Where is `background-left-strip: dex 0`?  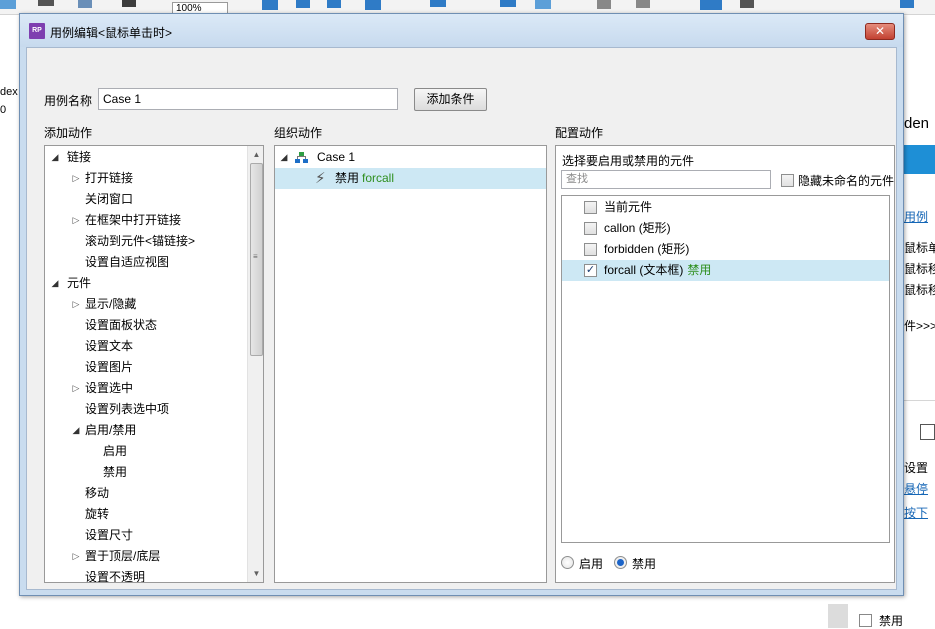 background-left-strip: dex 0 is located at coordinates (10, 104).